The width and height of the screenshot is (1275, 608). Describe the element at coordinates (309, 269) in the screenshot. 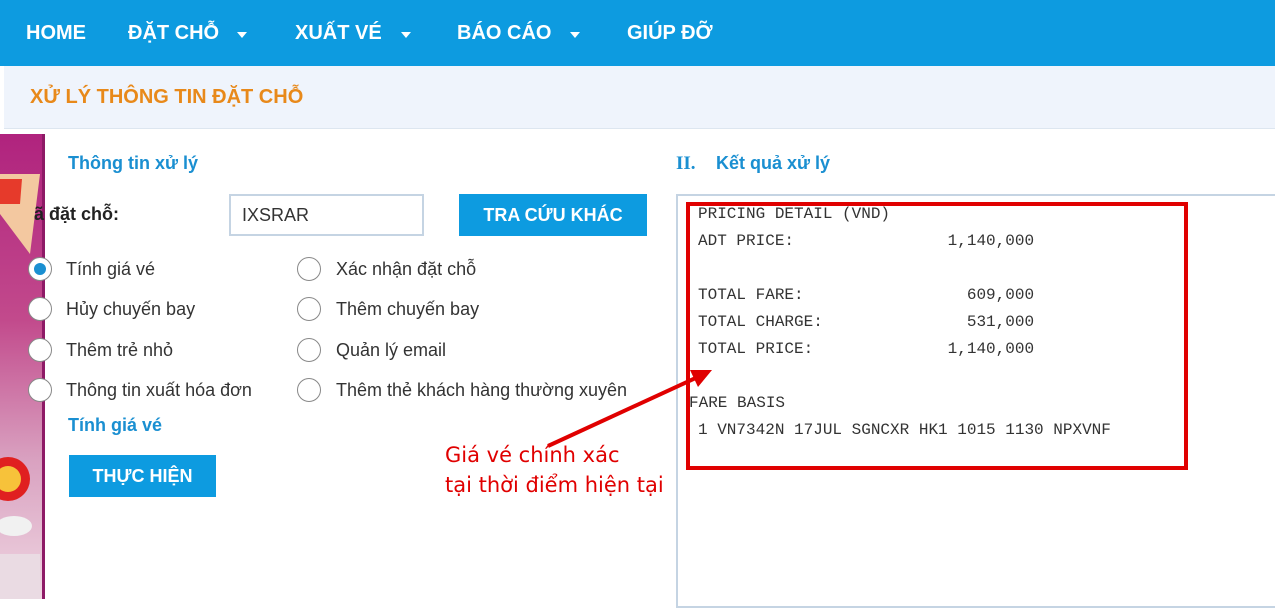

I see `radio-confirm-booking` at that location.